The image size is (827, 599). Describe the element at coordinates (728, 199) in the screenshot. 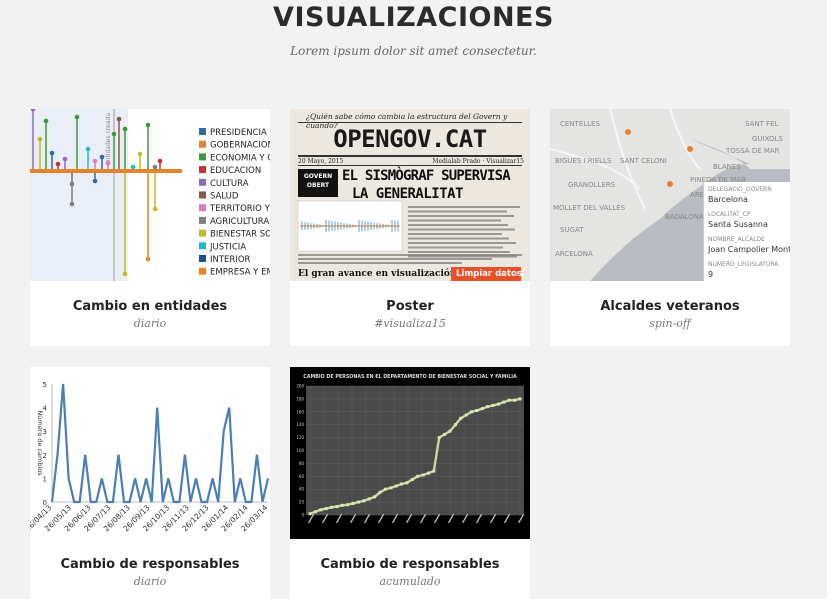

I see `popup-value: Barcelona` at that location.